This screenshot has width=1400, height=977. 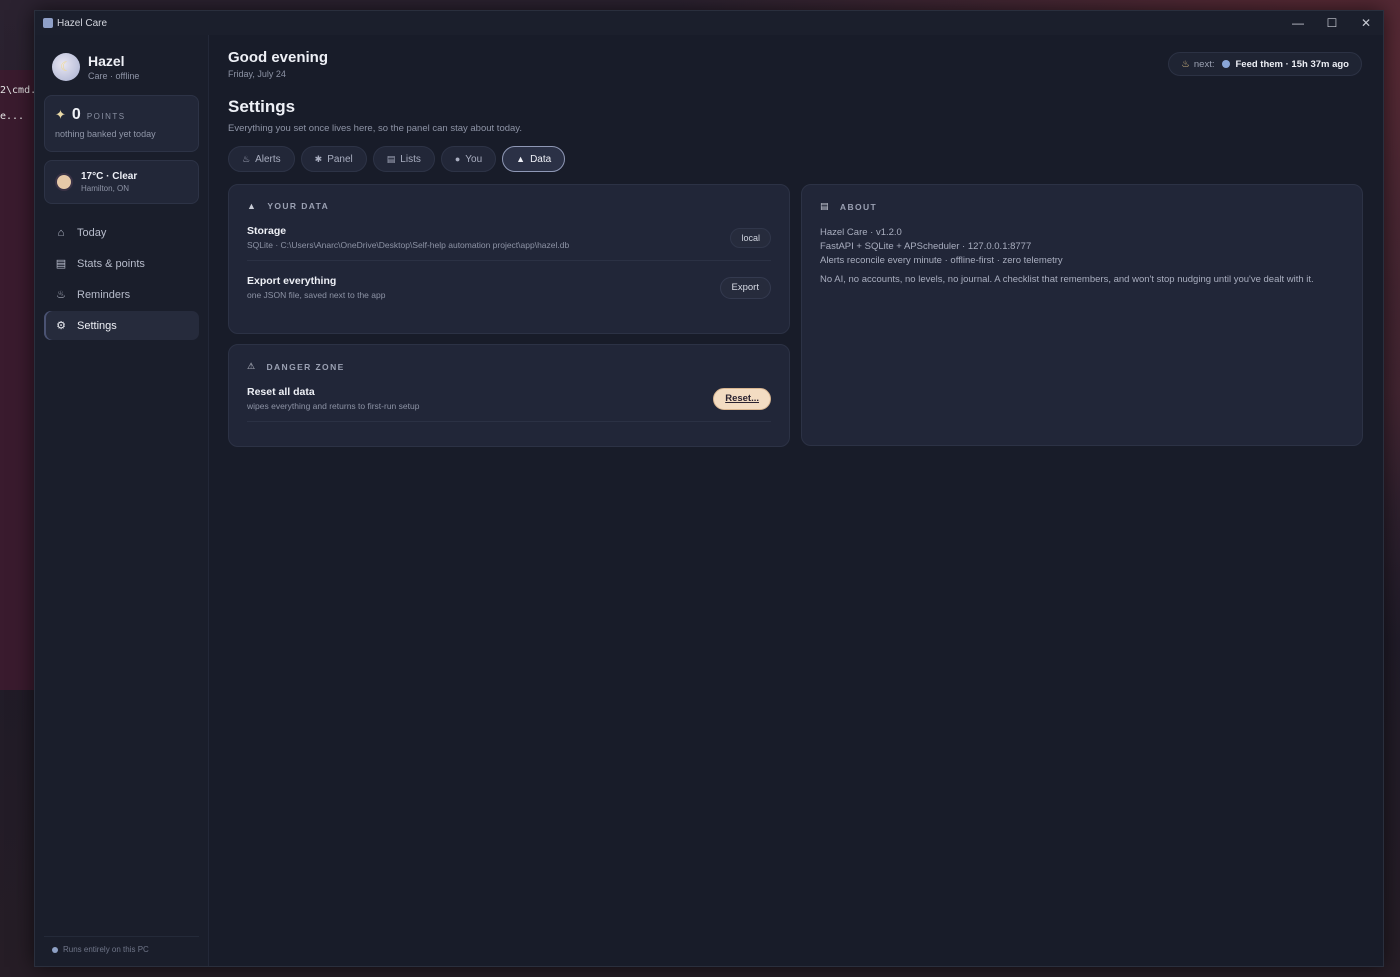 What do you see at coordinates (750, 237) in the screenshot?
I see `storage-badge: local` at bounding box center [750, 237].